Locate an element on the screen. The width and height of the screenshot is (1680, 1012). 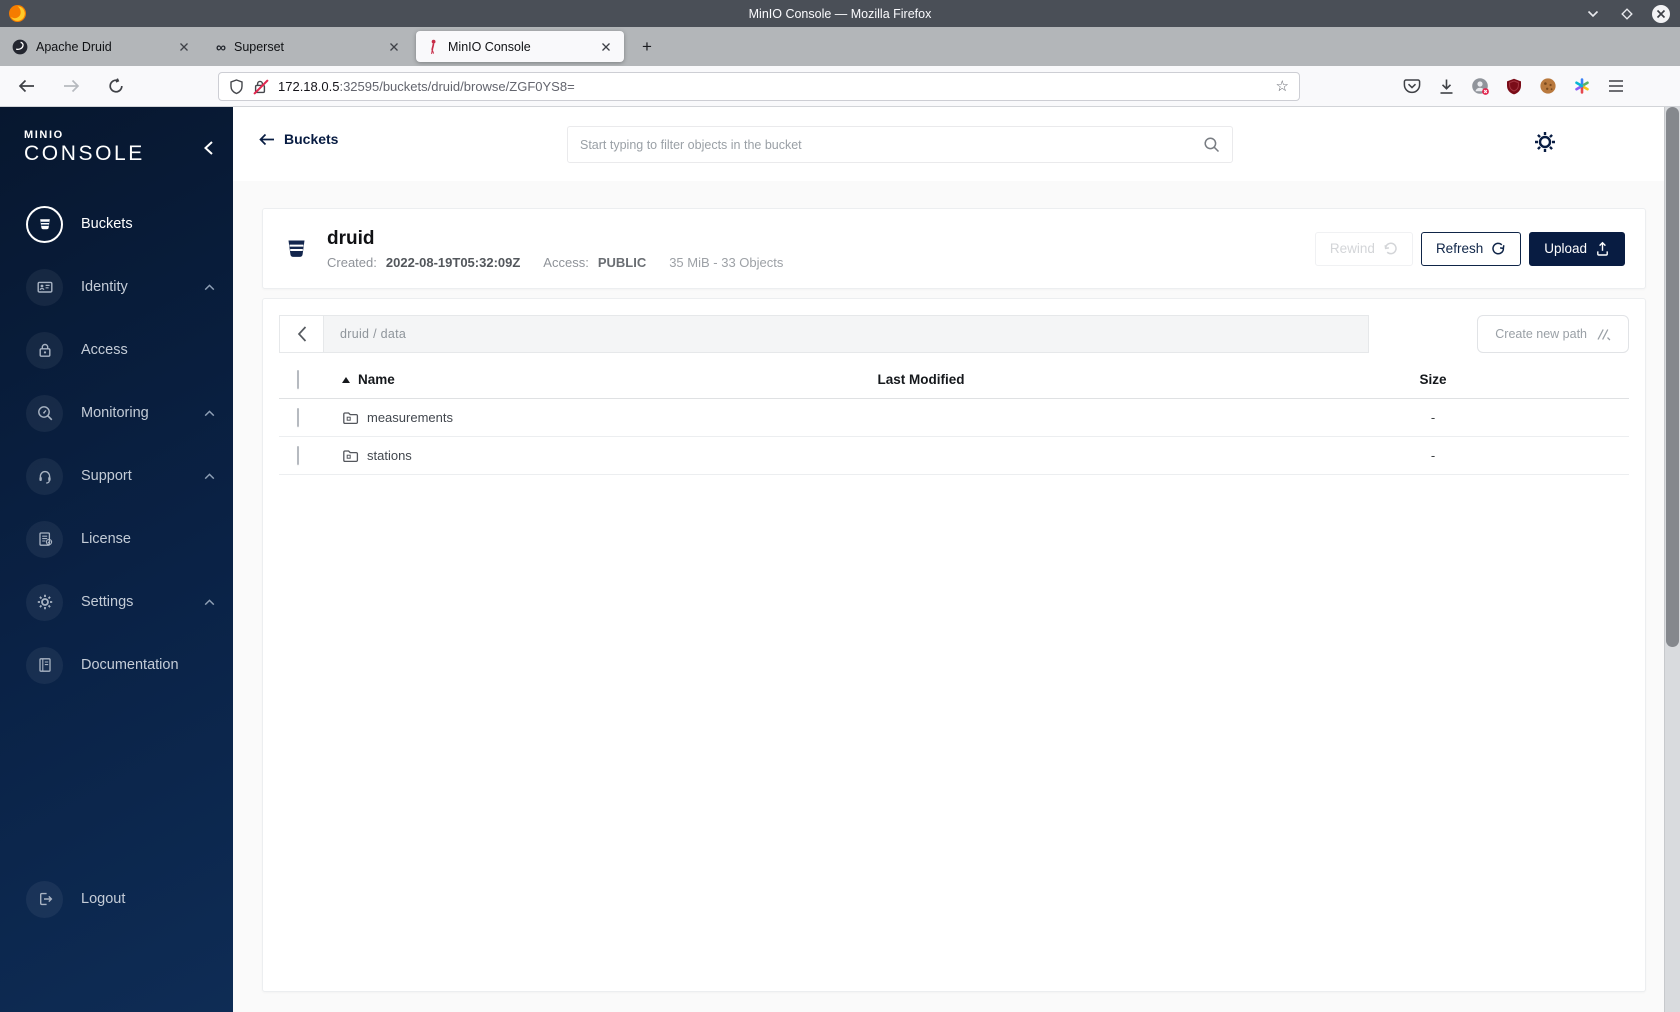
sidebar-collapse-button is located at coordinates (208, 148).